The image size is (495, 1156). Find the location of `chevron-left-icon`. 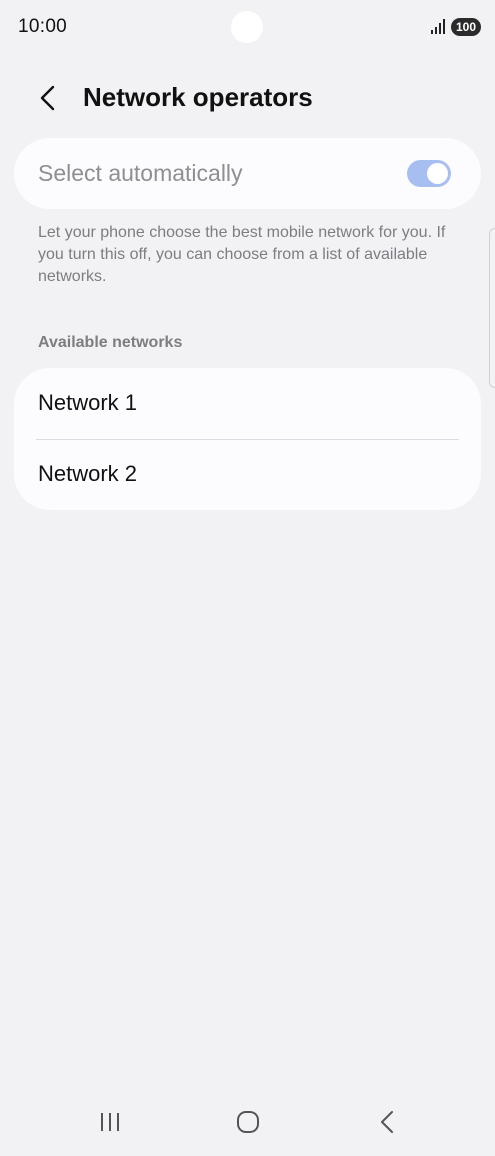

chevron-left-icon is located at coordinates (47, 98).